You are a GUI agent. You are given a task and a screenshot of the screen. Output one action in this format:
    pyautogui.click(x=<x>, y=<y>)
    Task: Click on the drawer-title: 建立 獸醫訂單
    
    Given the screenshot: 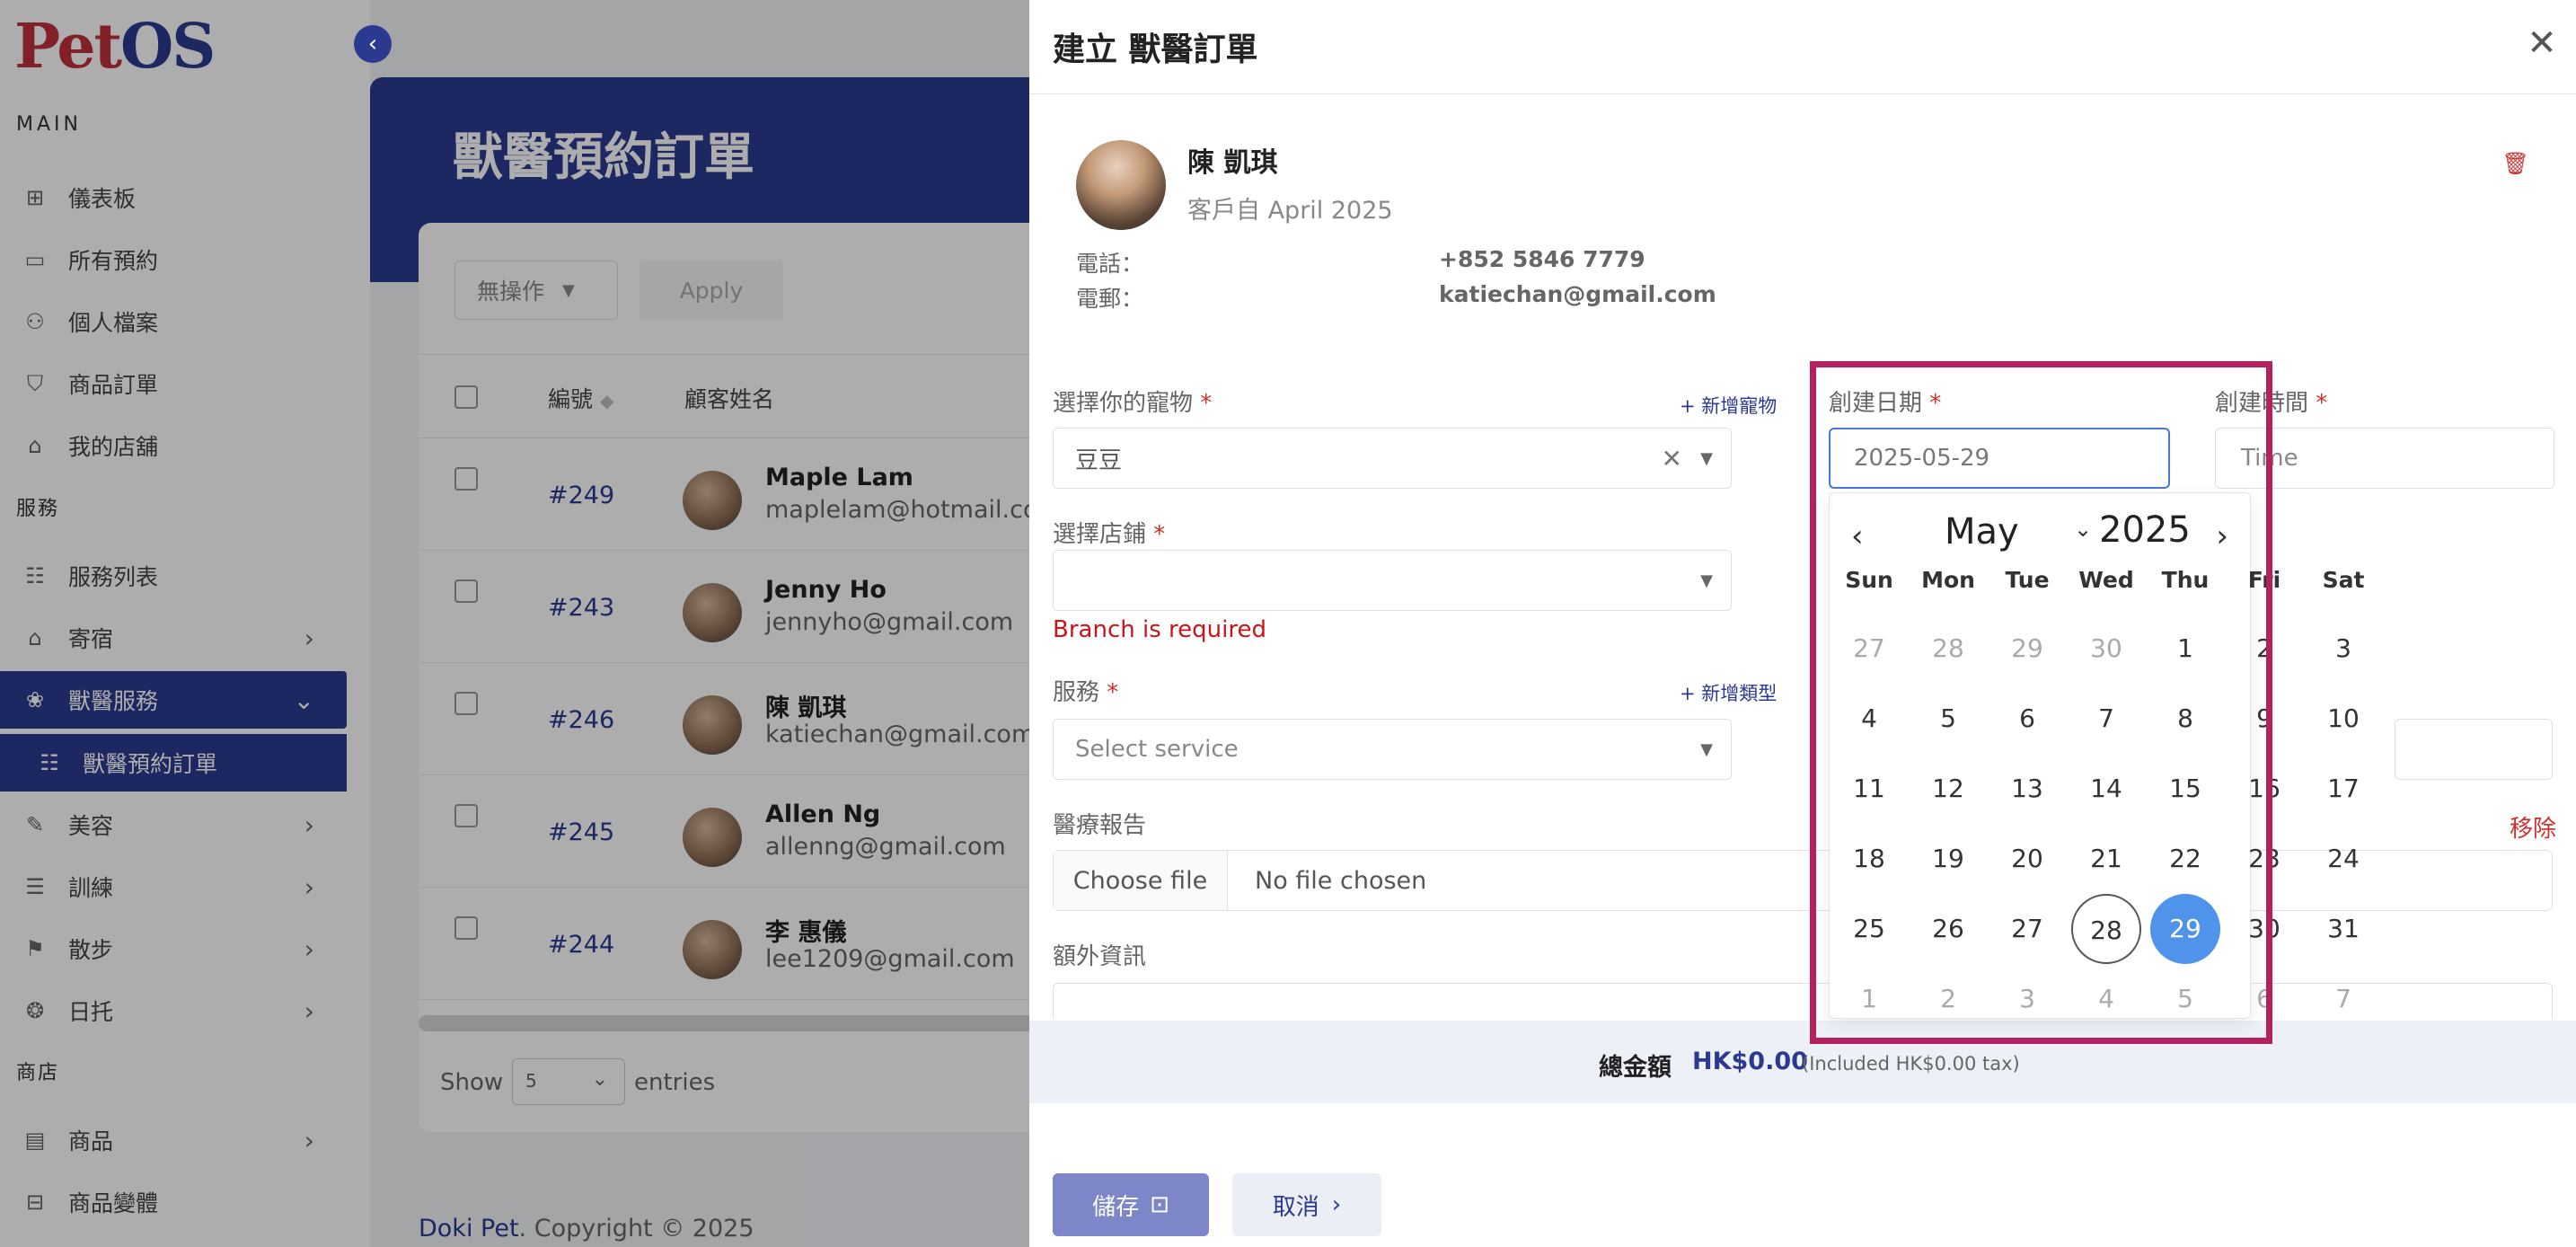 What is the action you would take?
    pyautogui.click(x=1155, y=49)
    